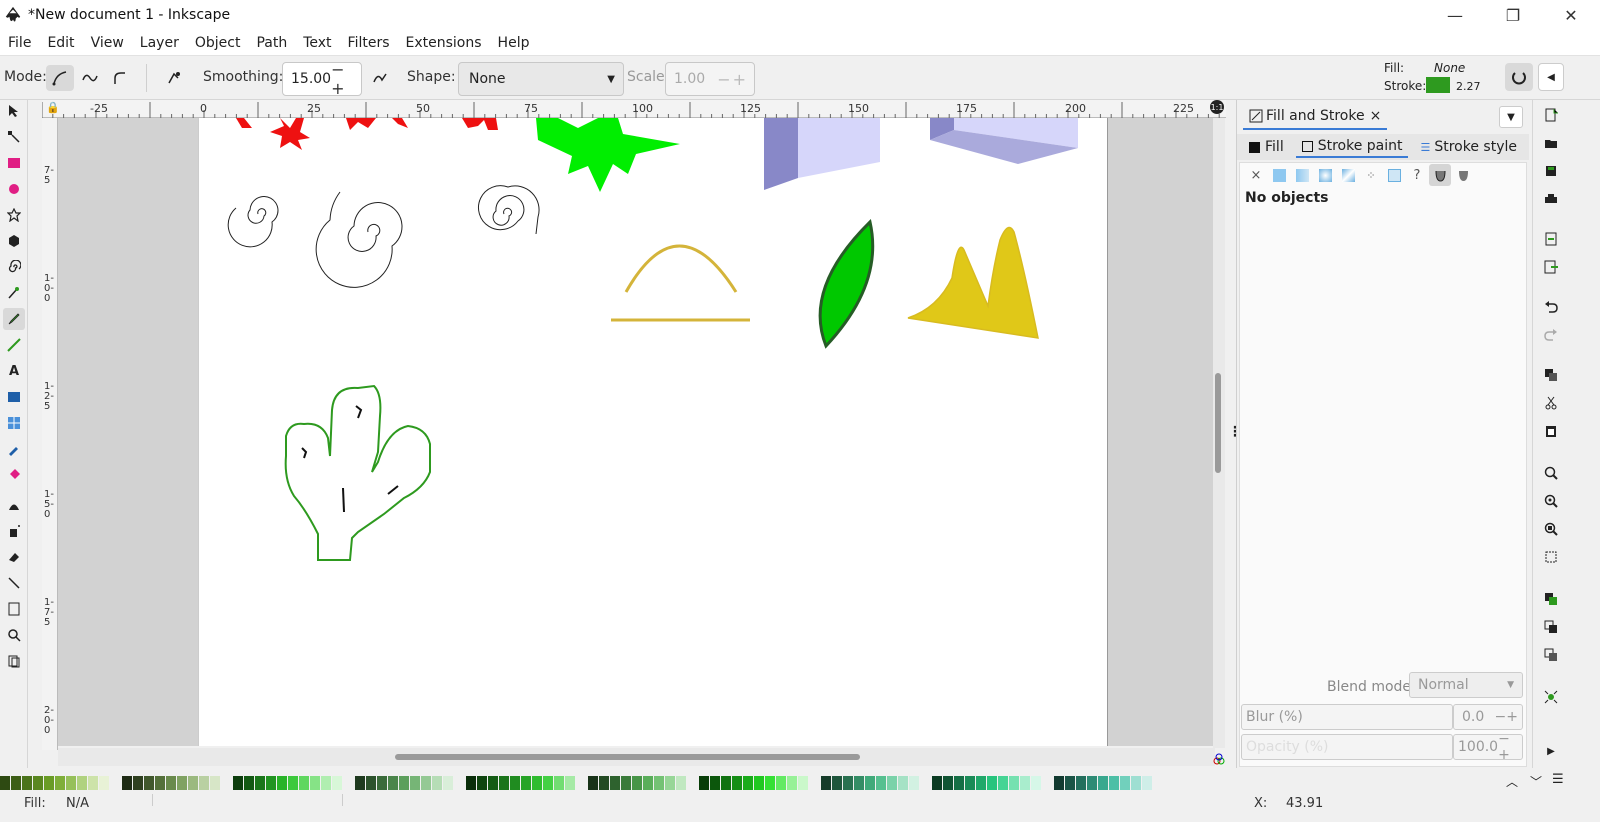 The width and height of the screenshot is (1600, 822). I want to click on red-stars, so click(367, 134).